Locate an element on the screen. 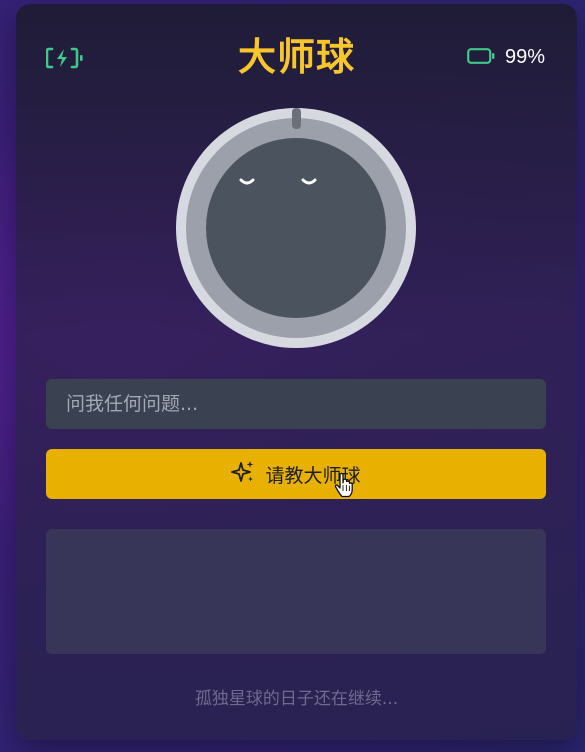 The width and height of the screenshot is (585, 752). hand-cursor-icon is located at coordinates (344, 485).